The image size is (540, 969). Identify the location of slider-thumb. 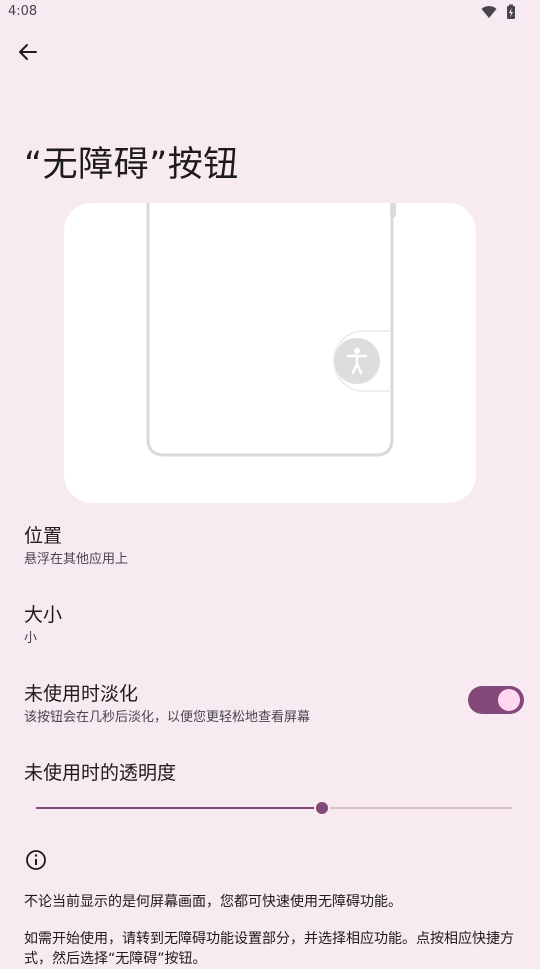
(321, 808).